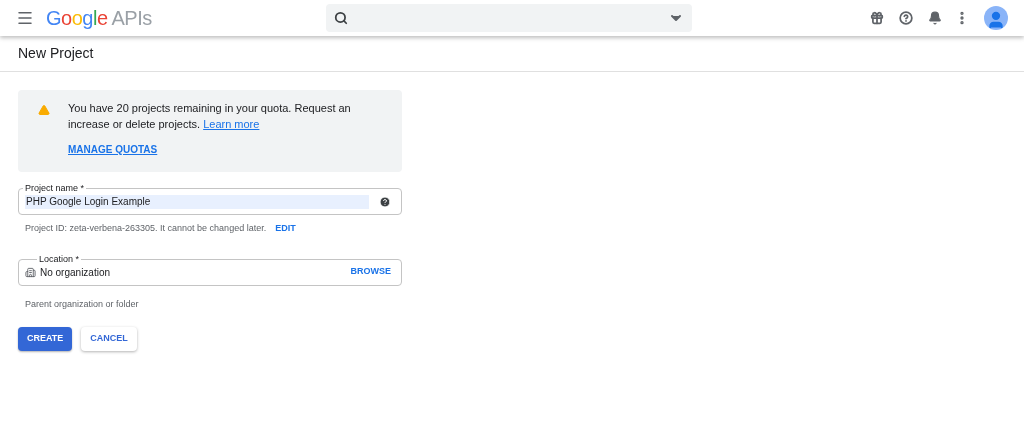 The image size is (1024, 432). Describe the element at coordinates (197, 201) in the screenshot. I see `field-value: PHP Google Login Example` at that location.